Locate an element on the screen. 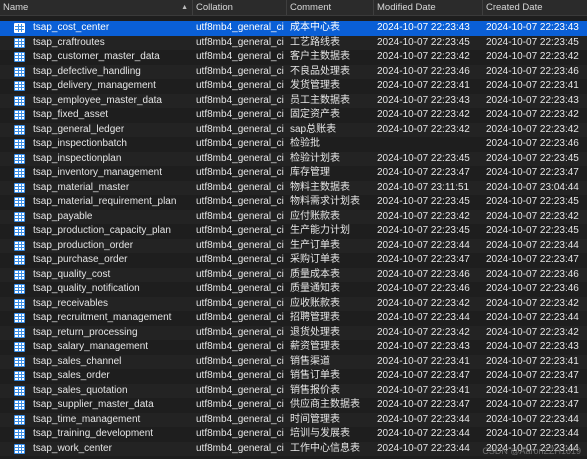 Image resolution: width=587 pixels, height=459 pixels. row-comment: 质量通知表 is located at coordinates (315, 288).